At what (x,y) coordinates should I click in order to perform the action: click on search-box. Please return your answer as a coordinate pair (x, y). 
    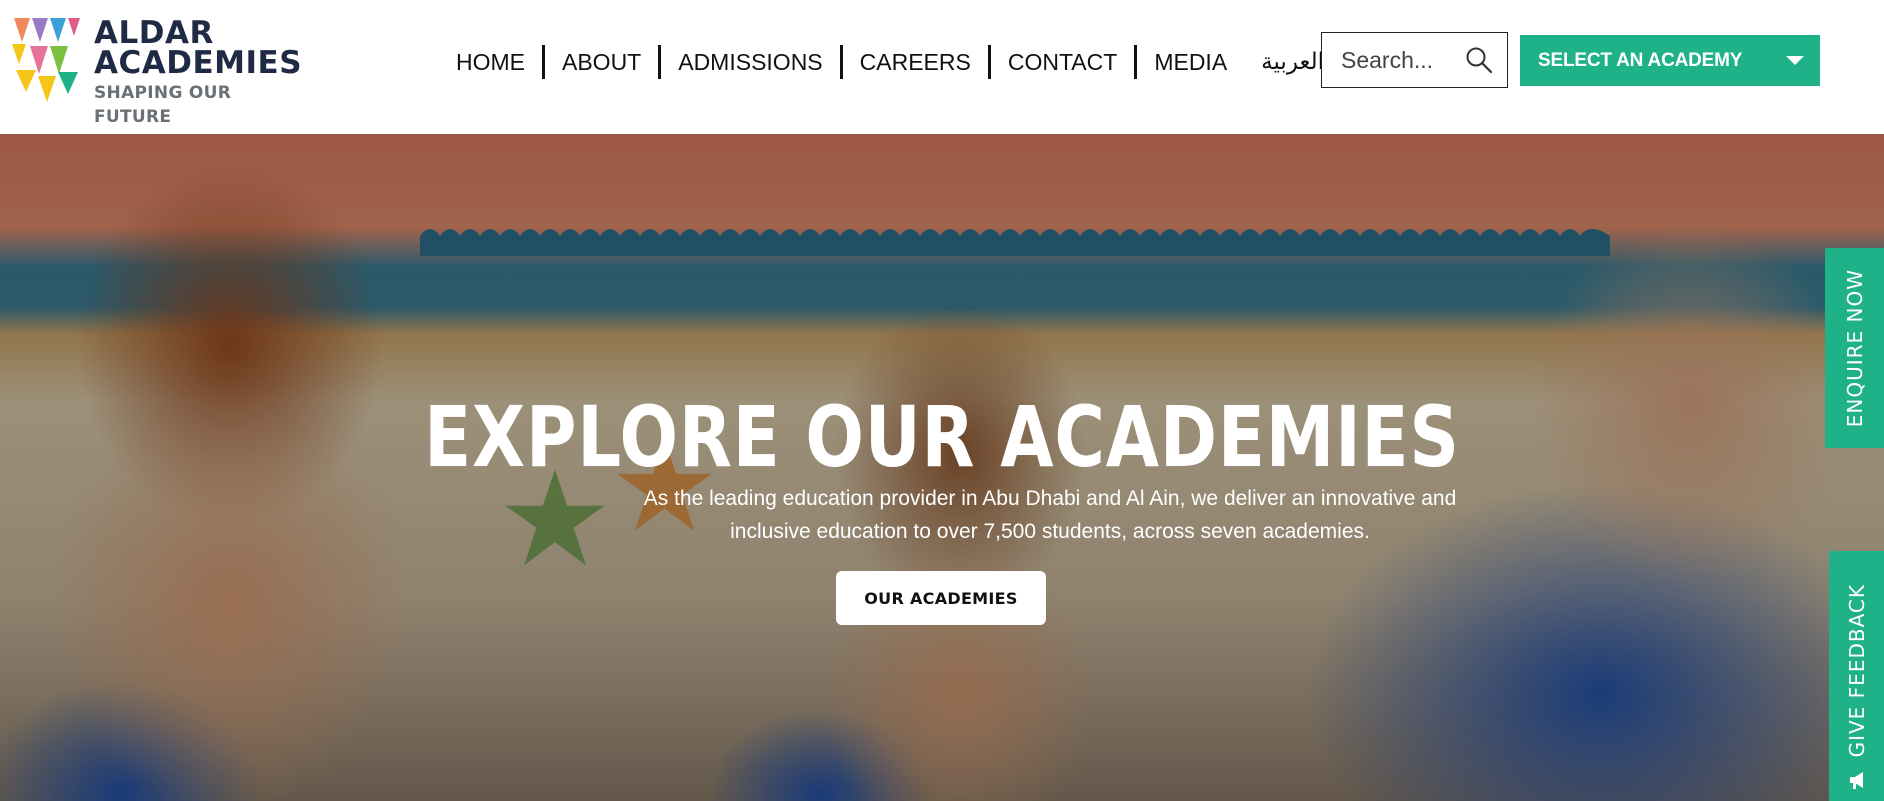
    Looking at the image, I should click on (1414, 60).